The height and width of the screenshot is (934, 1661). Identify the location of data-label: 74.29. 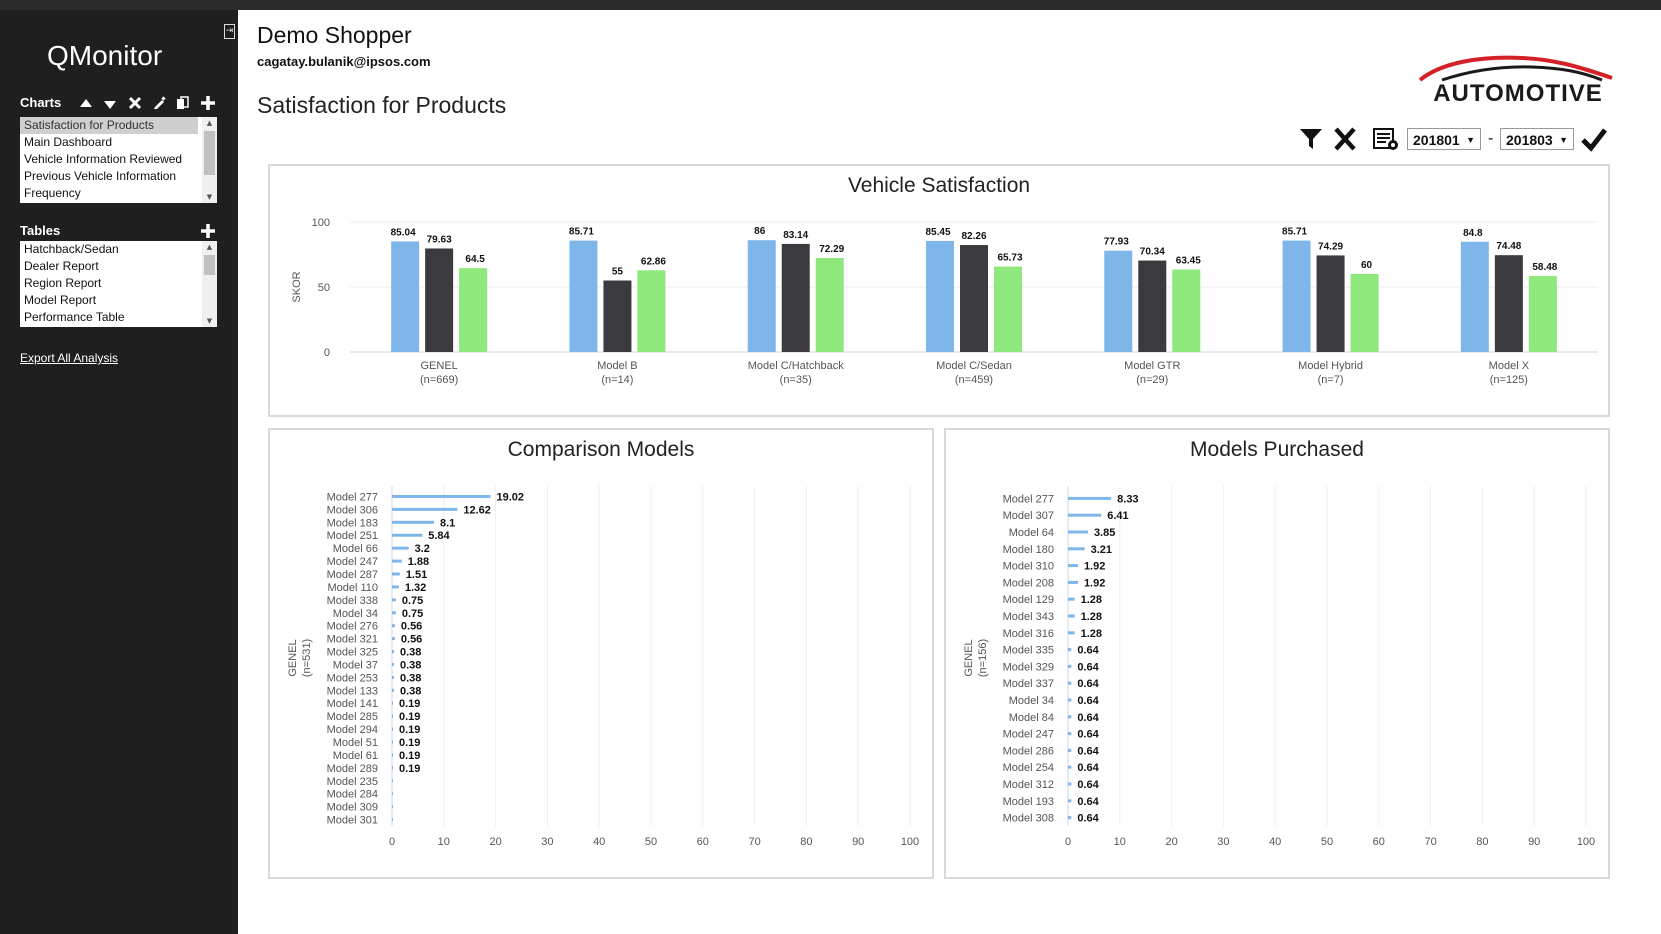
(1330, 246).